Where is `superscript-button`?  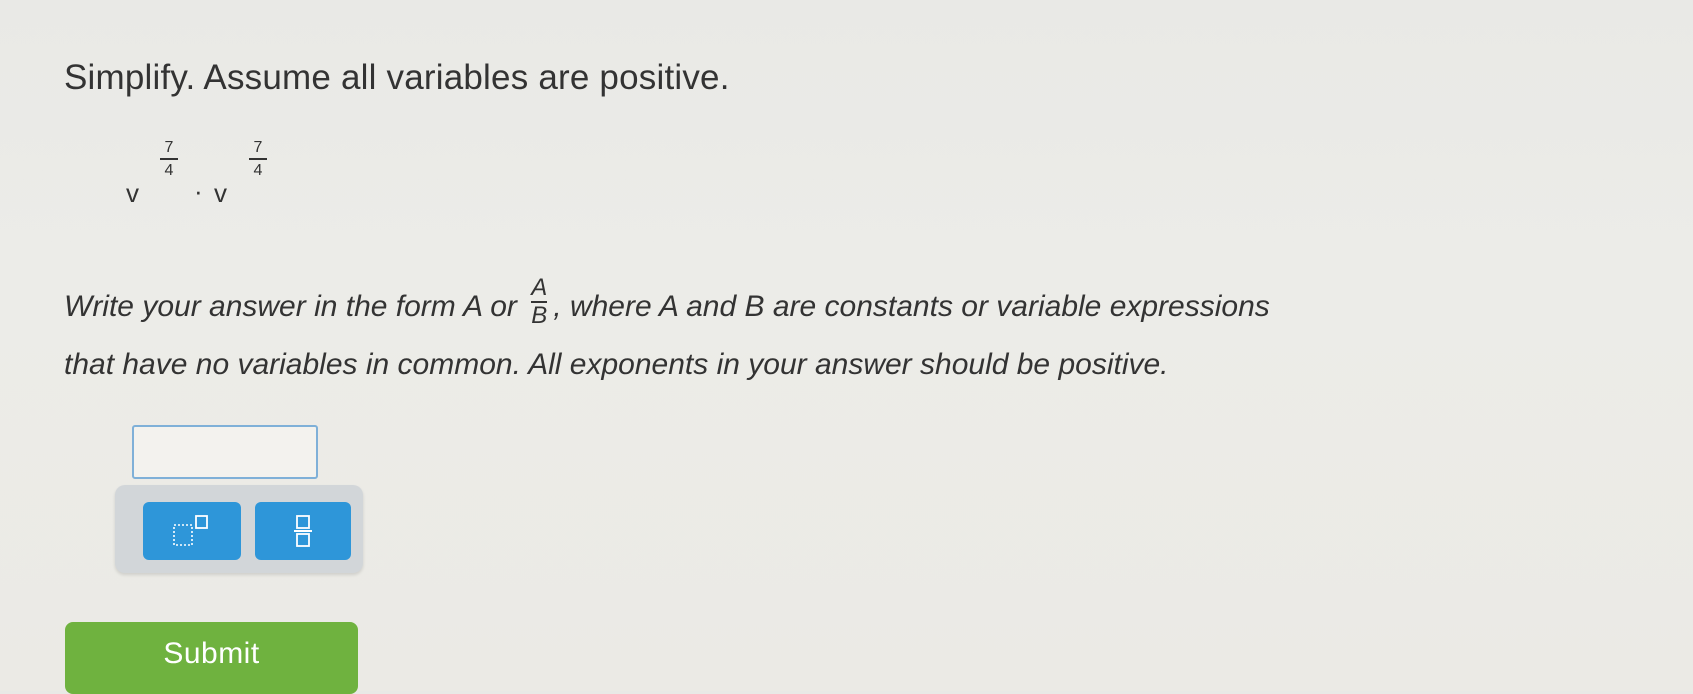 superscript-button is located at coordinates (192, 531).